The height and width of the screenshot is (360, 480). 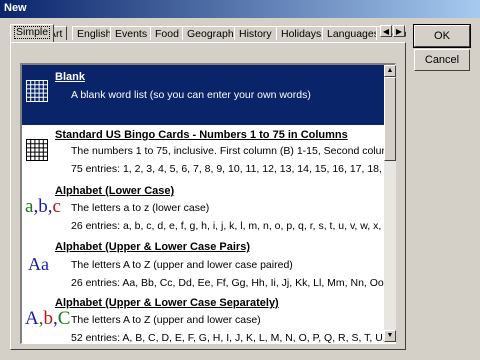 I want to click on item-title: Alphabet (Lower Case), so click(x=115, y=191).